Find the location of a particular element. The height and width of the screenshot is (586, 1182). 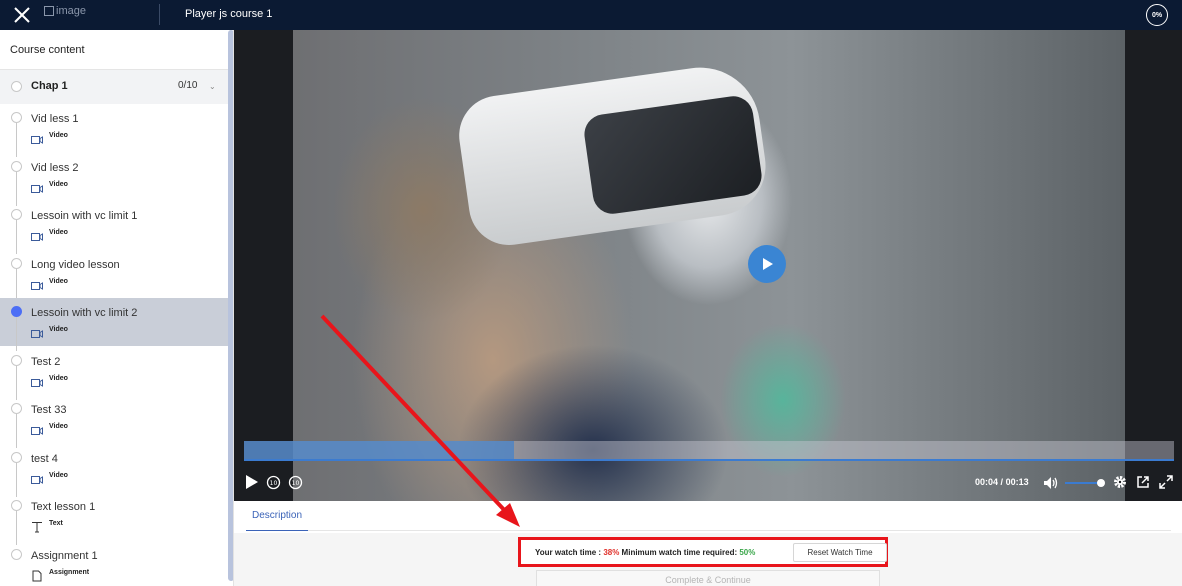

lesson-item: Vid less 1 Video is located at coordinates (114, 130).